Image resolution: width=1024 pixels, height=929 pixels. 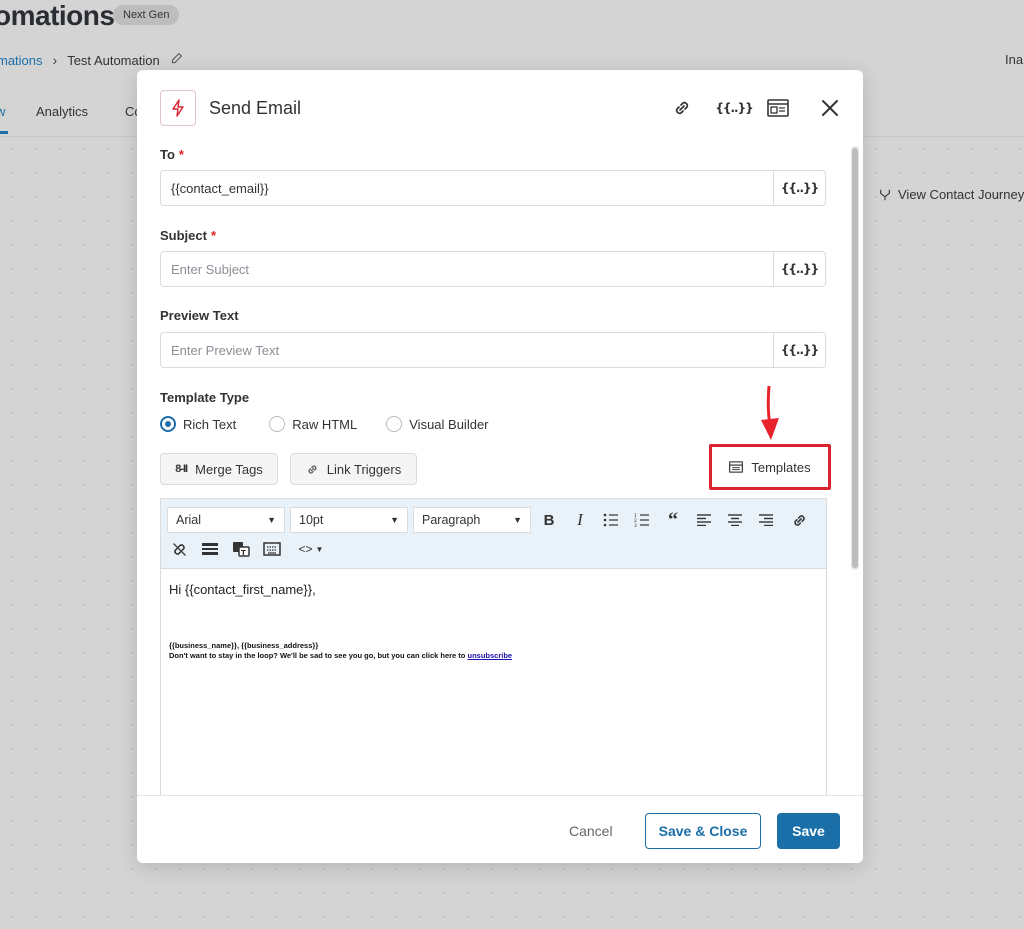 What do you see at coordinates (146, 15) in the screenshot?
I see `next-gen-badge: Next Gen` at bounding box center [146, 15].